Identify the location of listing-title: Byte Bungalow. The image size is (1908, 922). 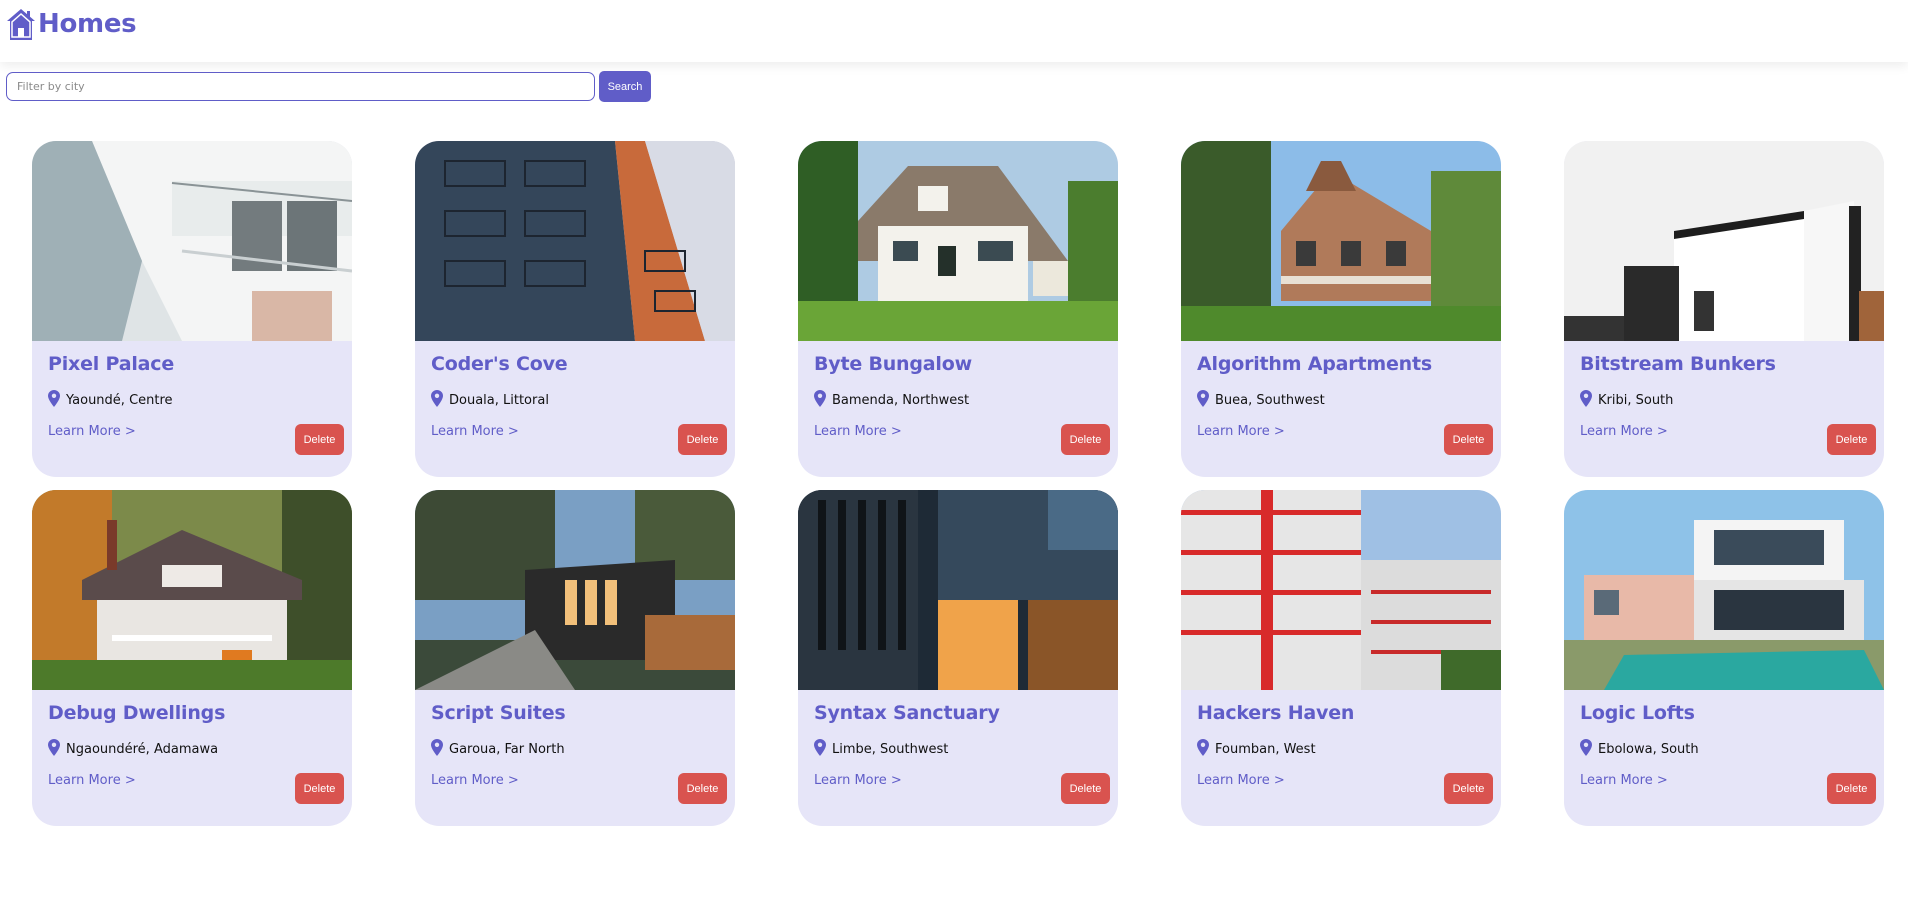
(893, 364).